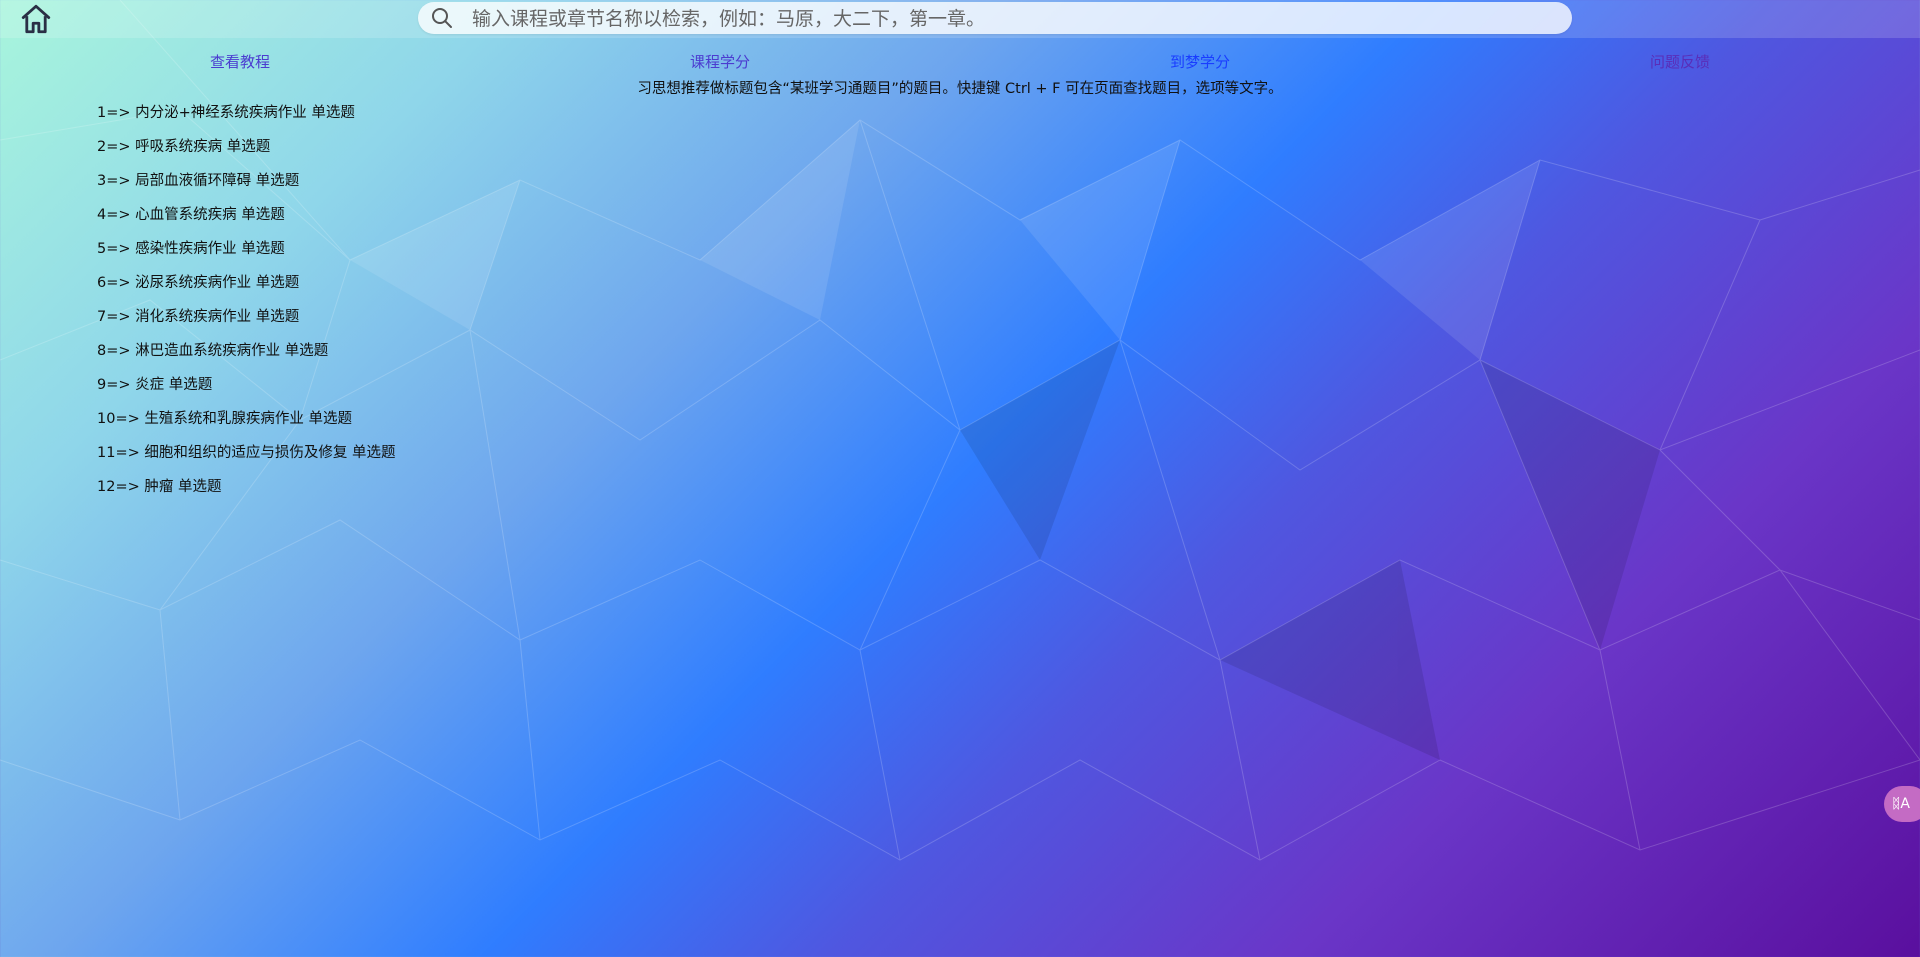  Describe the element at coordinates (1680, 61) in the screenshot. I see `nav-feedback-link: 问题反馈` at that location.